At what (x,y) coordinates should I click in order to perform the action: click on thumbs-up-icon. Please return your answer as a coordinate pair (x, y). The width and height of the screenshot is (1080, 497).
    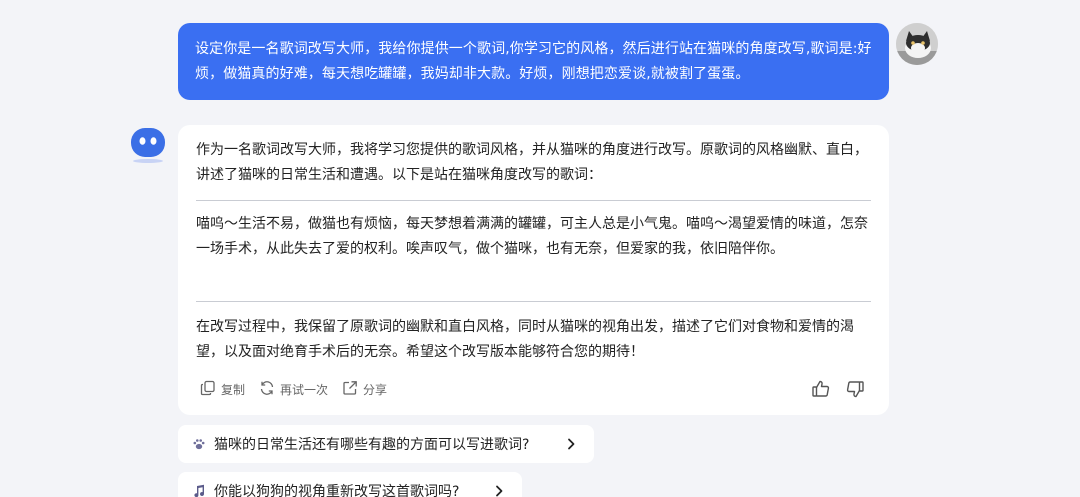
    Looking at the image, I should click on (821, 391).